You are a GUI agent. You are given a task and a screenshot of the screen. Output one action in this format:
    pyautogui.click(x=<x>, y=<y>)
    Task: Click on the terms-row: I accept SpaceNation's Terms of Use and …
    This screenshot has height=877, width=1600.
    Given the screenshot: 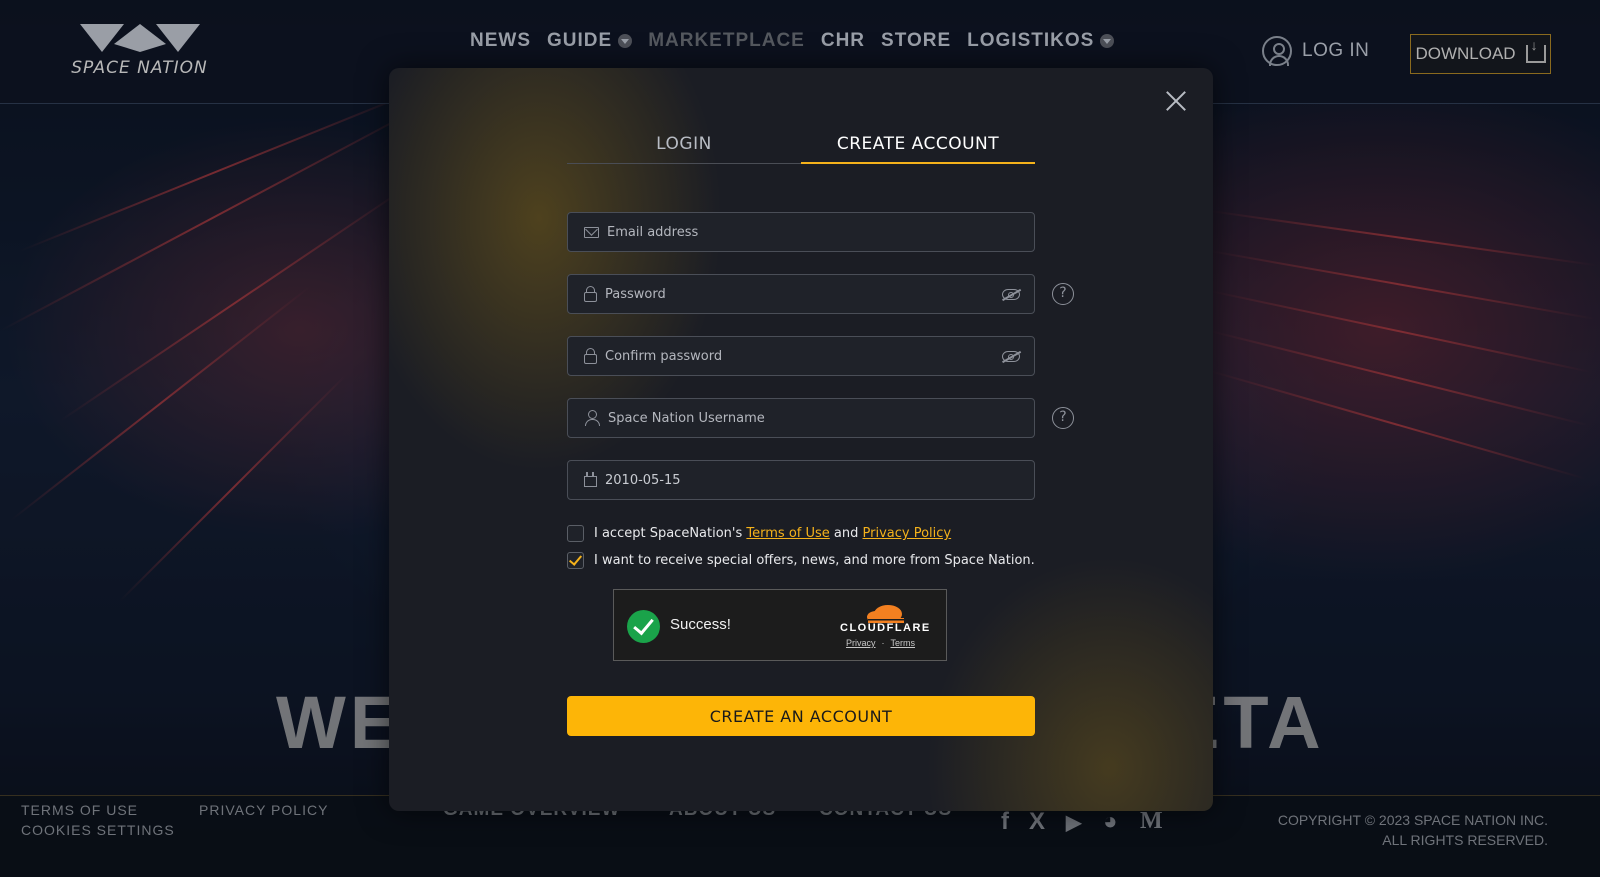 What is the action you would take?
    pyautogui.click(x=759, y=533)
    